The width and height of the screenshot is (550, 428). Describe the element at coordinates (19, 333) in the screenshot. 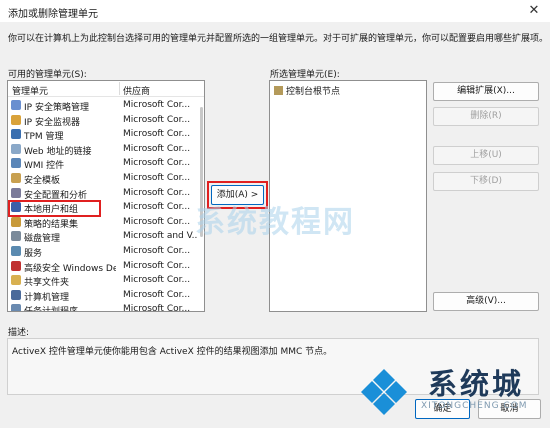

I see `description-label: 描述:` at that location.